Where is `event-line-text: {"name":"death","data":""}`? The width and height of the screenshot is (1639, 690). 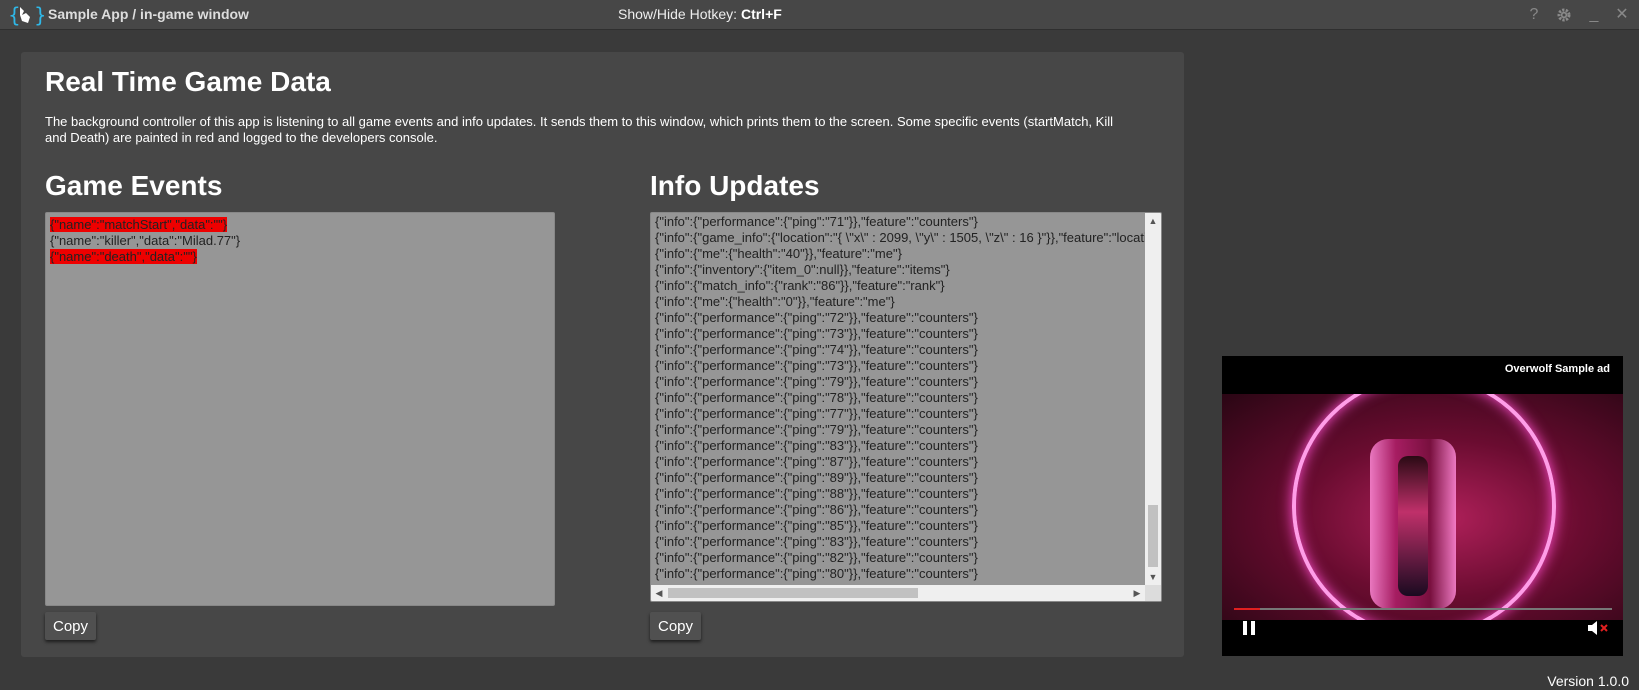 event-line-text: {"name":"death","data":""} is located at coordinates (123, 256).